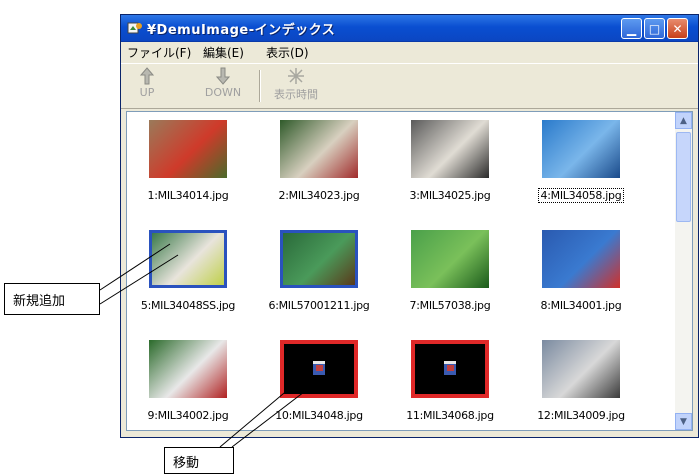 This screenshot has height=474, width=699. I want to click on thumbnail-label: 4:MIL34058.jpg, so click(581, 195).